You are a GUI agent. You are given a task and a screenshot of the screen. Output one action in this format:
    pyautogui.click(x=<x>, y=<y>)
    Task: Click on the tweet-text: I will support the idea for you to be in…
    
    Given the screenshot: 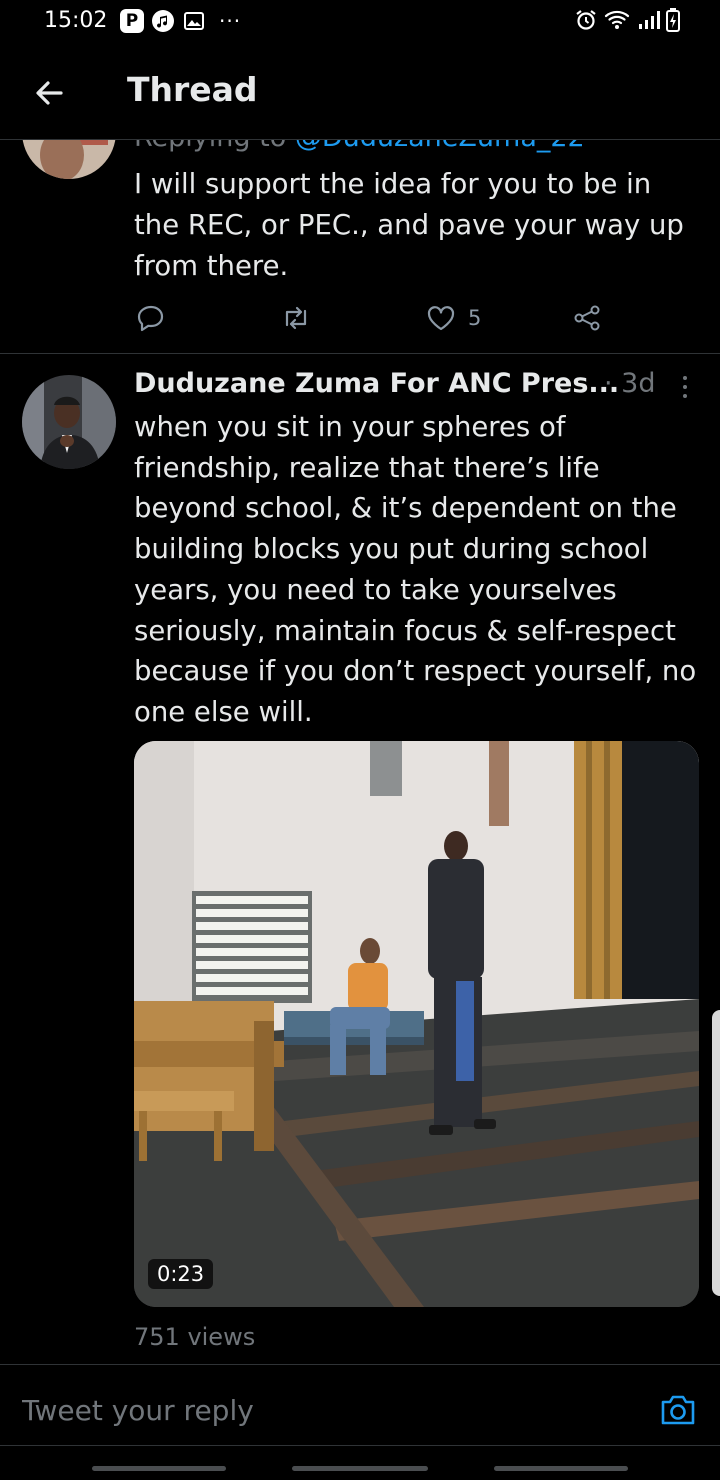 What is the action you would take?
    pyautogui.click(x=409, y=225)
    